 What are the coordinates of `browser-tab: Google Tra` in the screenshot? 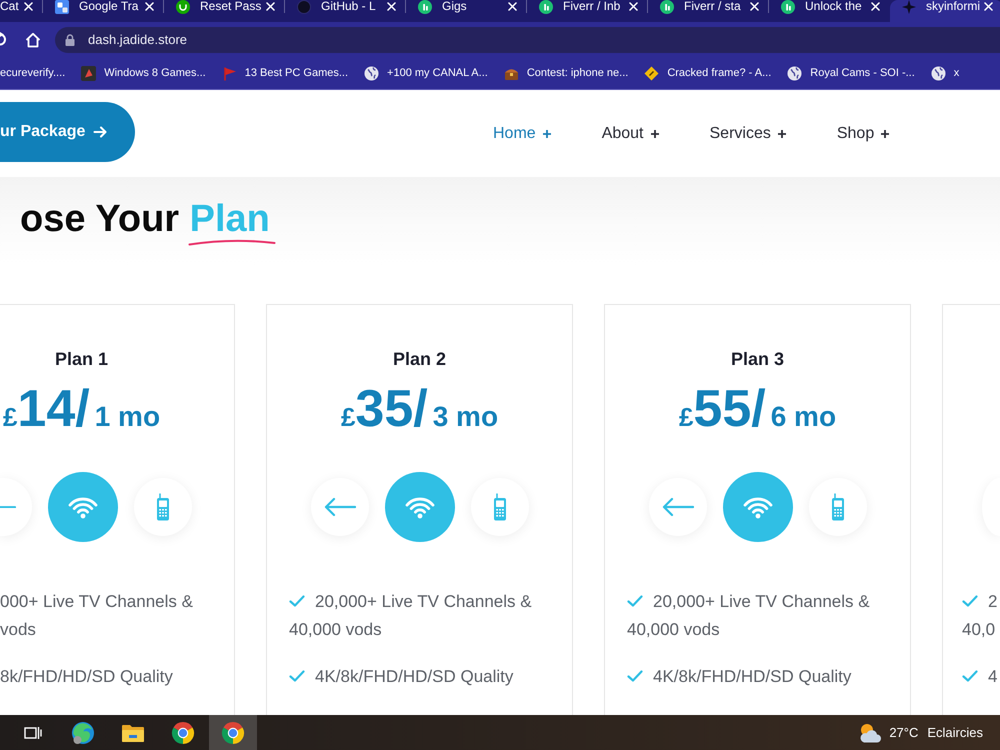 It's located at (103, 11).